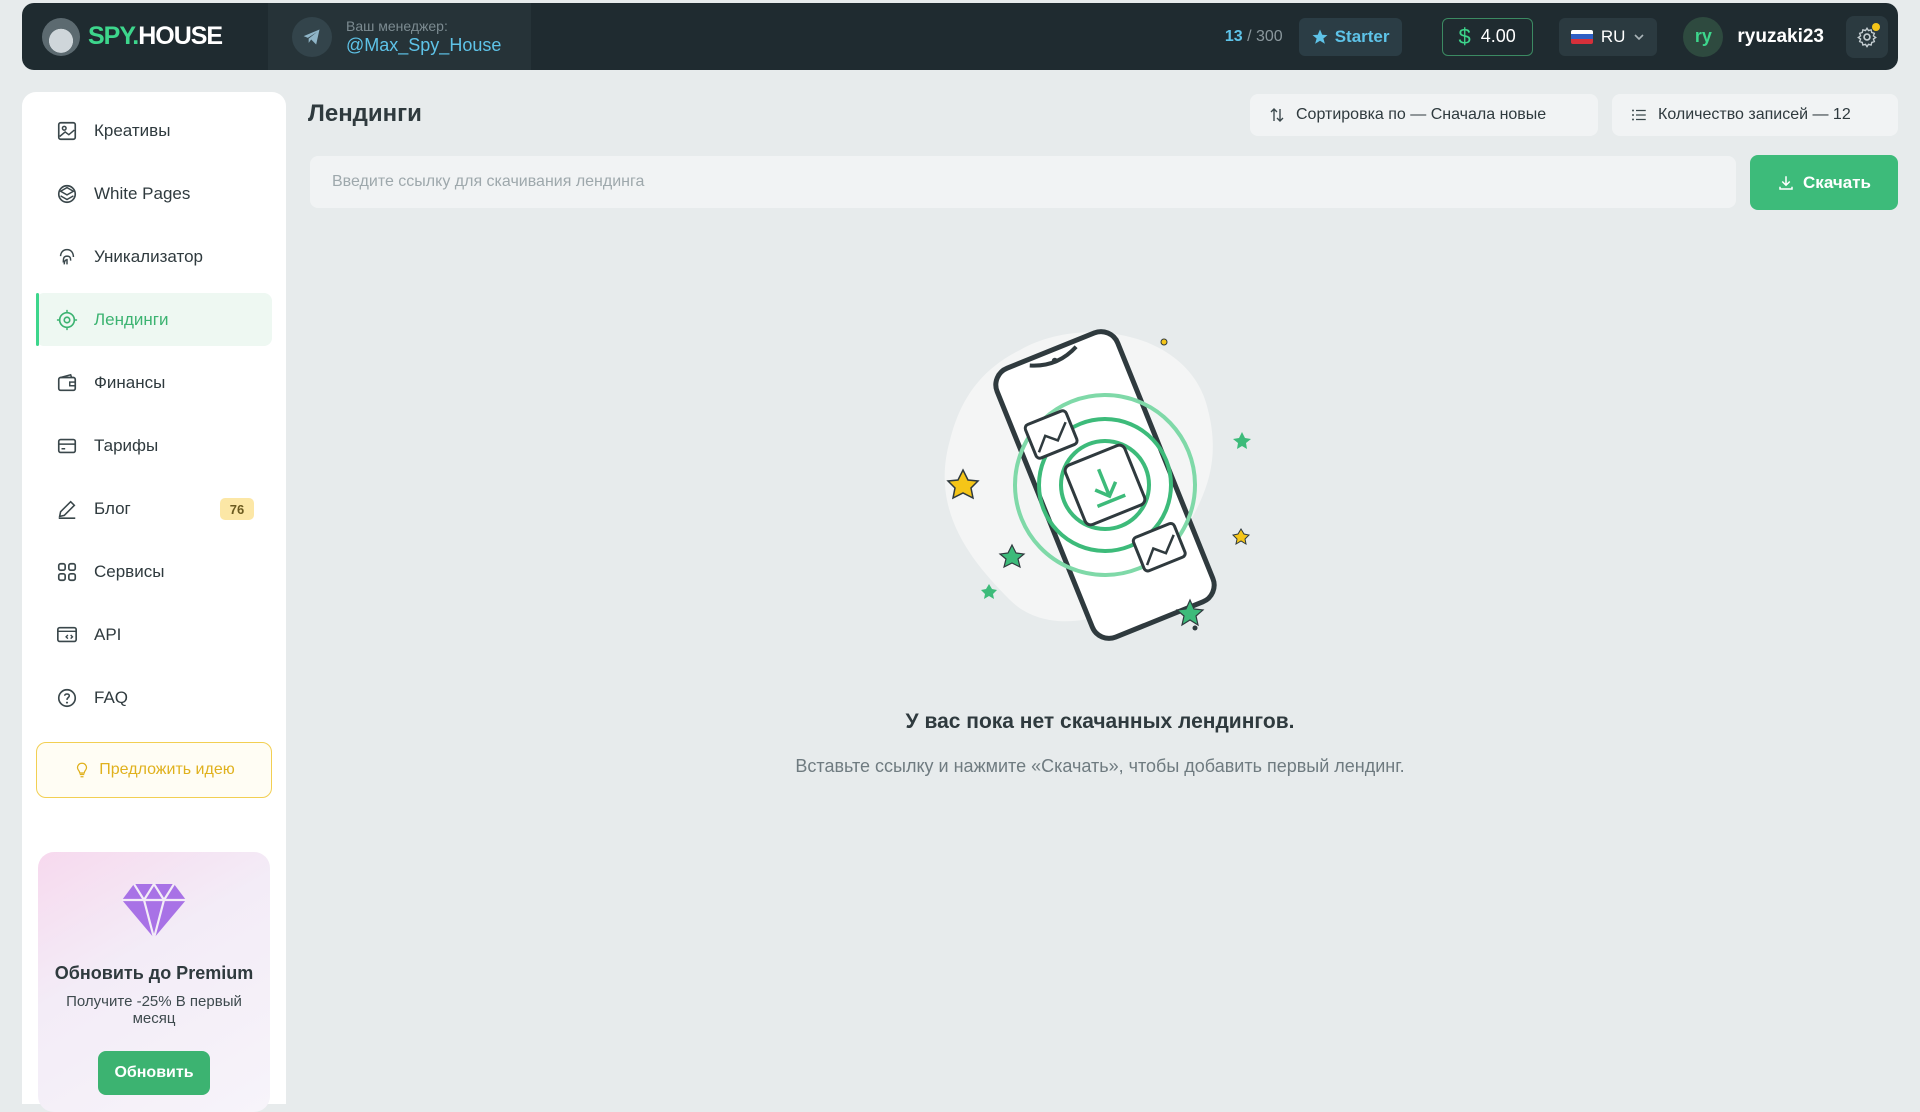 This screenshot has height=1112, width=1920. Describe the element at coordinates (154, 508) in the screenshot. I see `sidebar-item-blog: Блог 76` at that location.